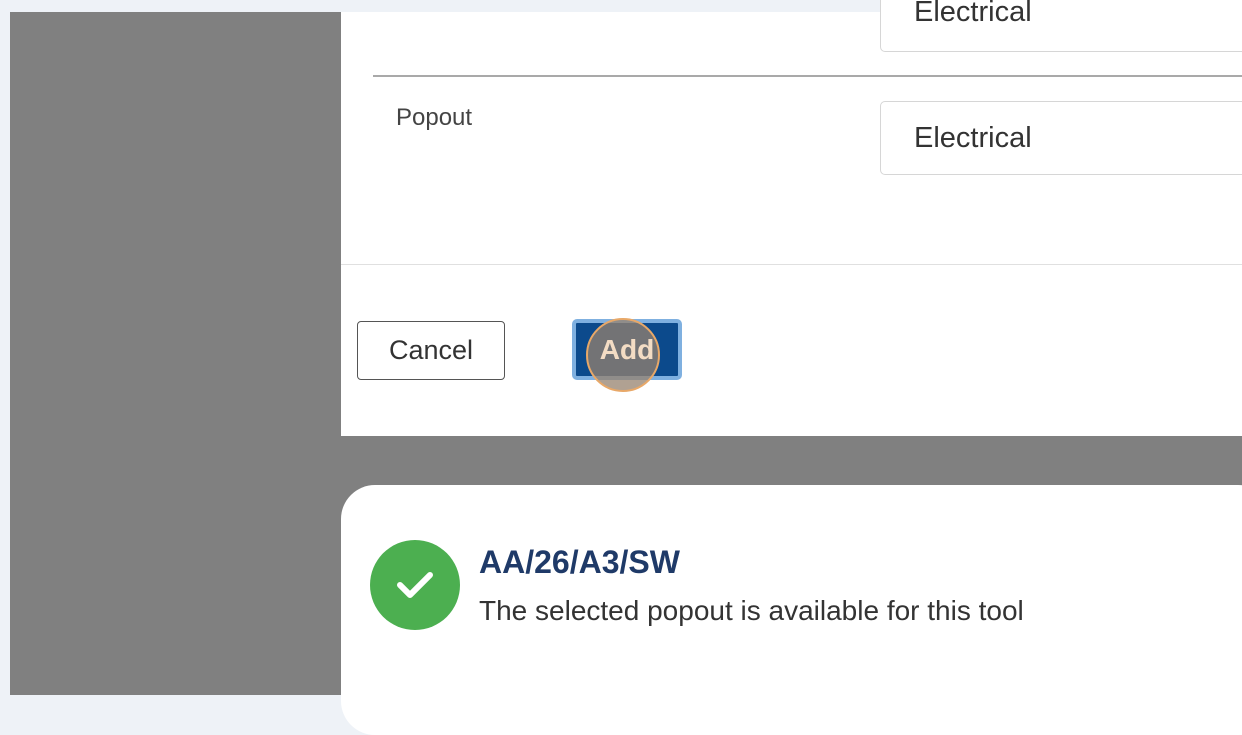 This screenshot has height=735, width=1242. What do you see at coordinates (791, 264) in the screenshot?
I see `footer-divider` at bounding box center [791, 264].